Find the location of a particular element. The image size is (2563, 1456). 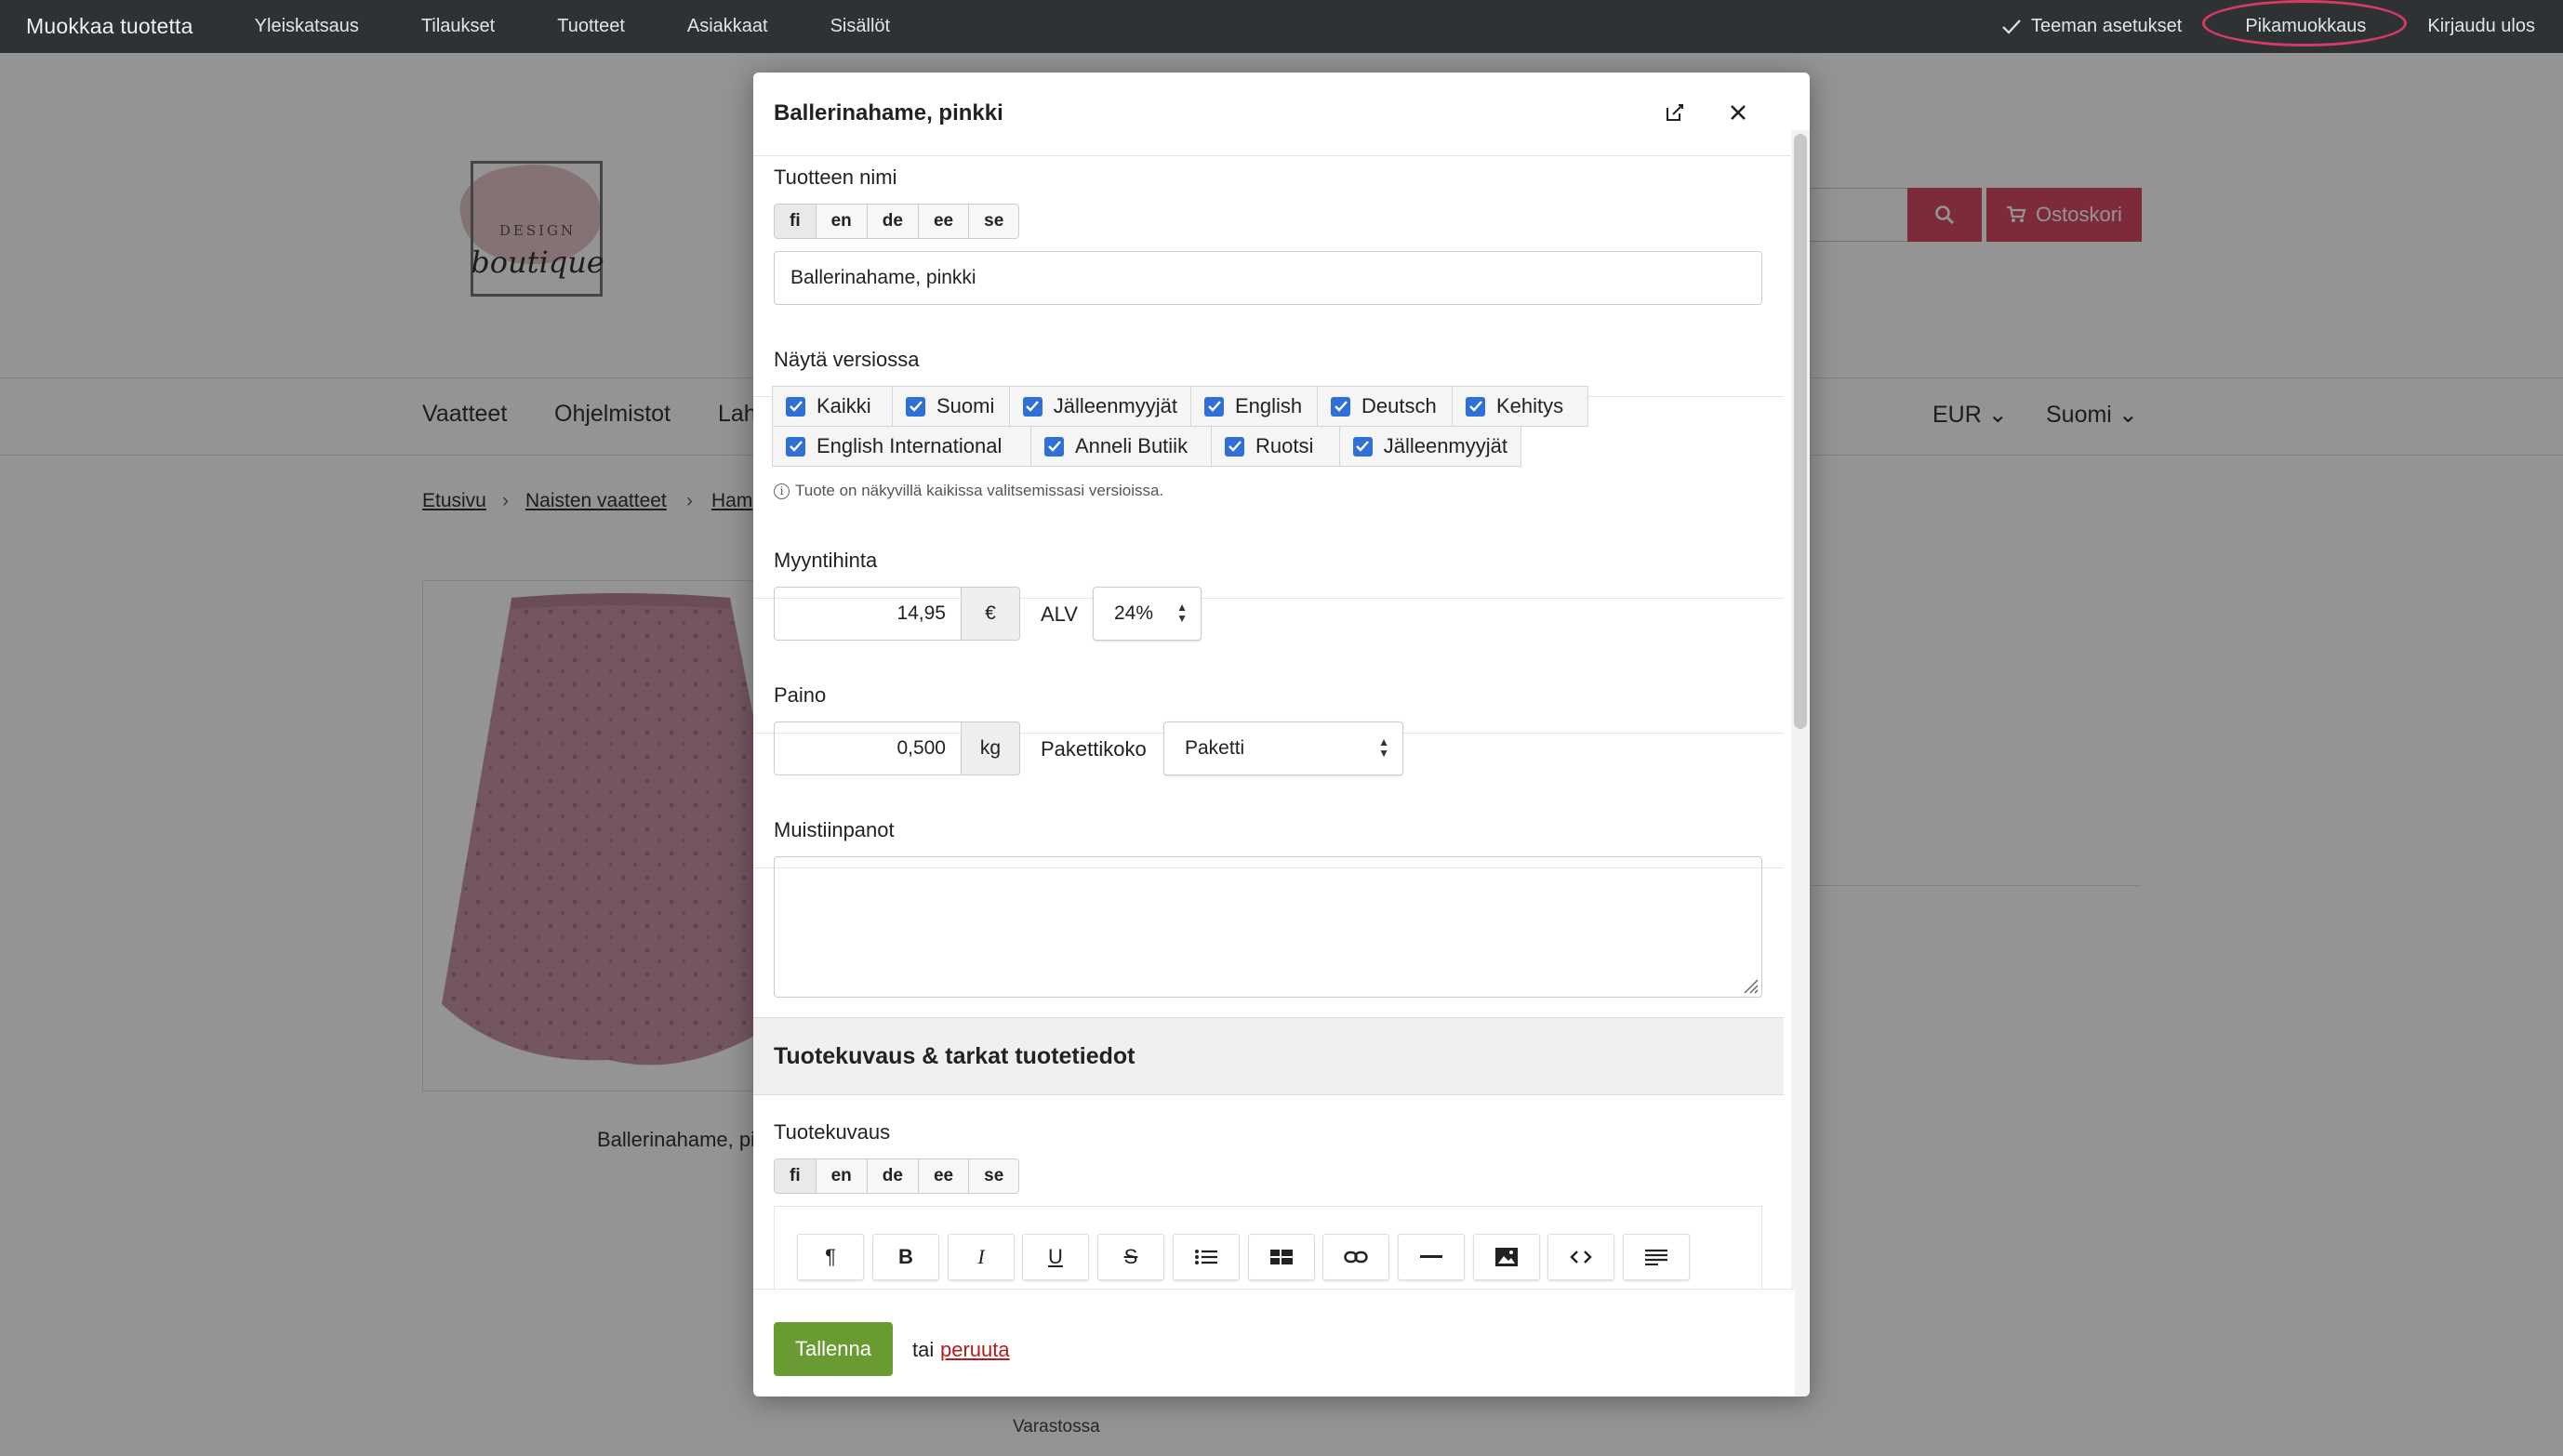

bullet-list-icon is located at coordinates (1206, 1257).